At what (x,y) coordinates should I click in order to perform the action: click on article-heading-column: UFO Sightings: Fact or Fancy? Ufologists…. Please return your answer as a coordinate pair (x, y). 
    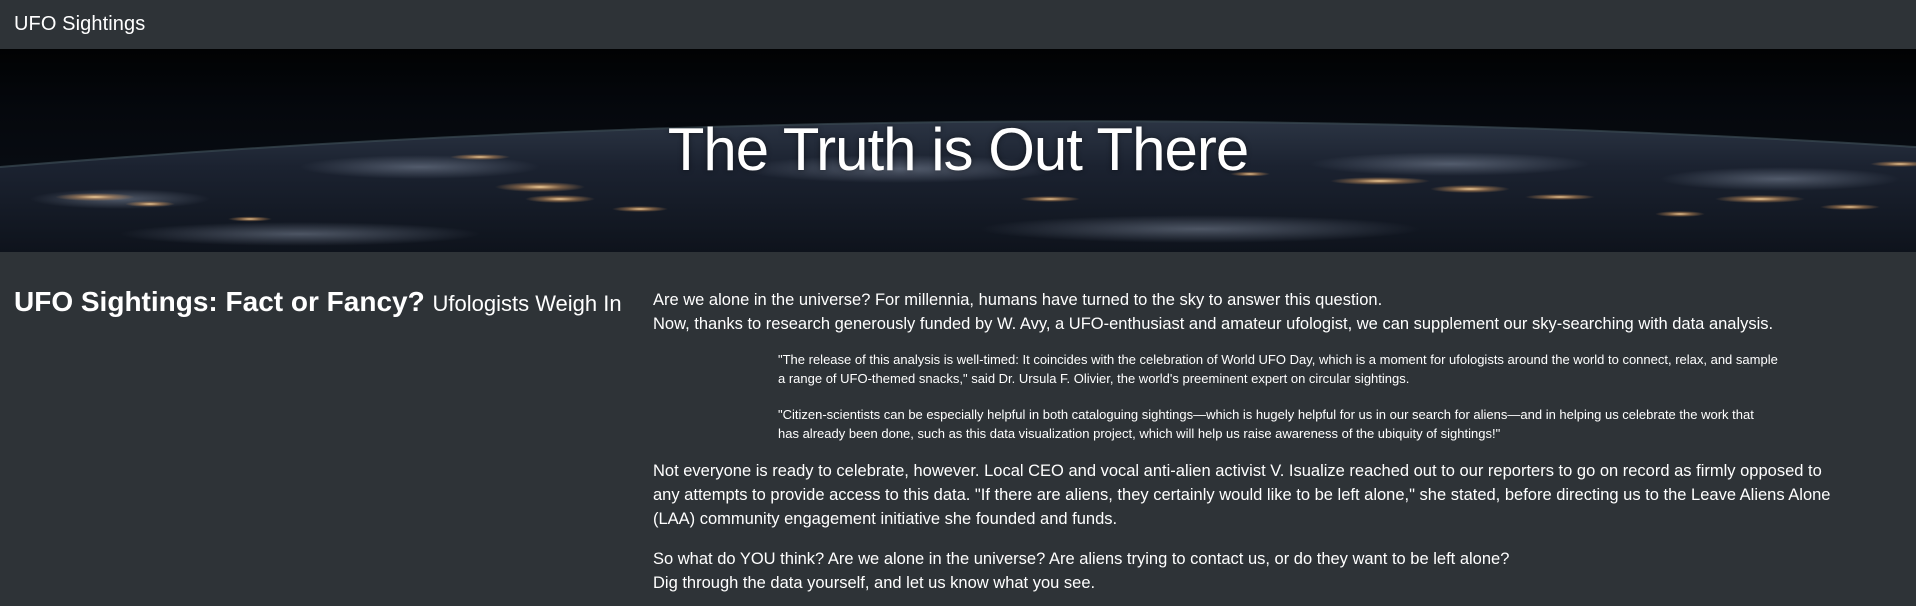
    Looking at the image, I should click on (324, 302).